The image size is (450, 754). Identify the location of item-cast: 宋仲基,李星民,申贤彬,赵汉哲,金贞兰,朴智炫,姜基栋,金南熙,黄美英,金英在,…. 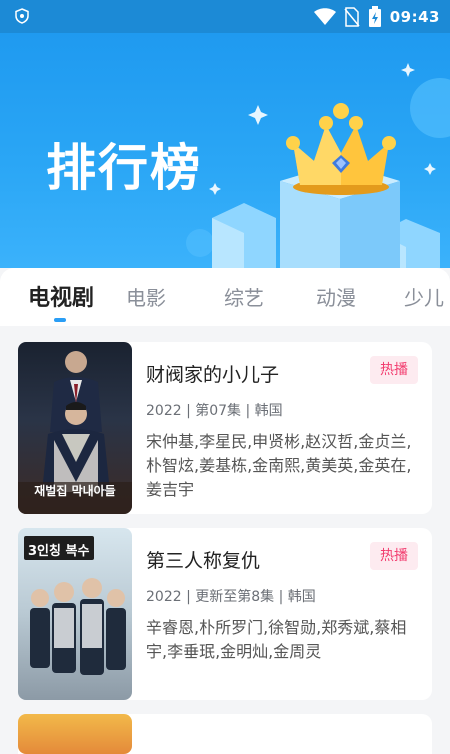
(279, 465).